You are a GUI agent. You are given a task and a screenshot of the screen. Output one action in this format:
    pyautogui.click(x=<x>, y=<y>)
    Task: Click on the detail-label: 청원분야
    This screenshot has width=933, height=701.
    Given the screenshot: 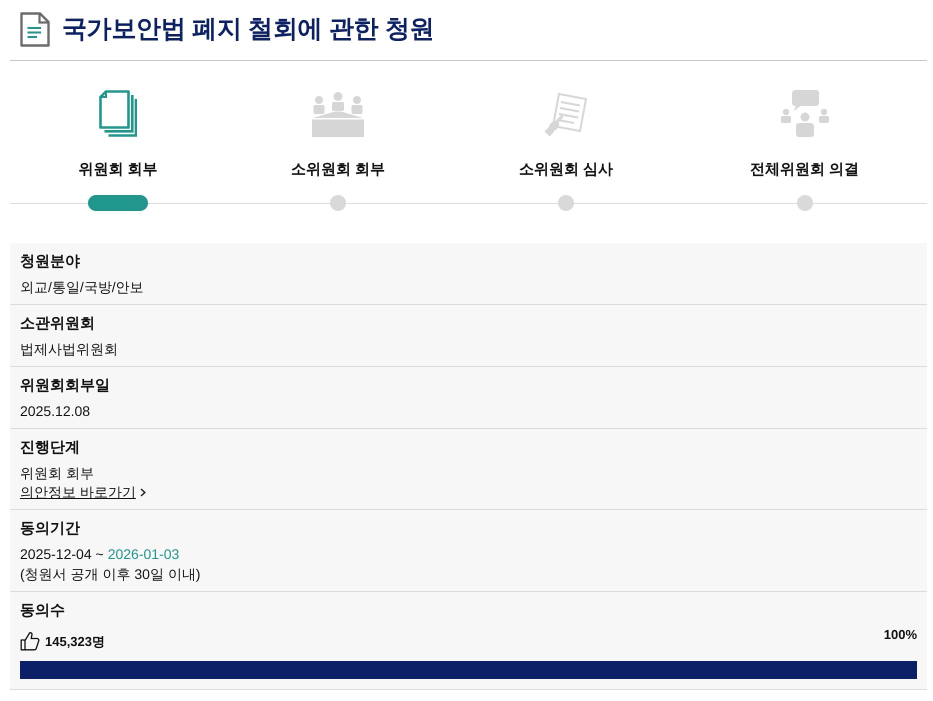 What is the action you would take?
    pyautogui.click(x=50, y=262)
    